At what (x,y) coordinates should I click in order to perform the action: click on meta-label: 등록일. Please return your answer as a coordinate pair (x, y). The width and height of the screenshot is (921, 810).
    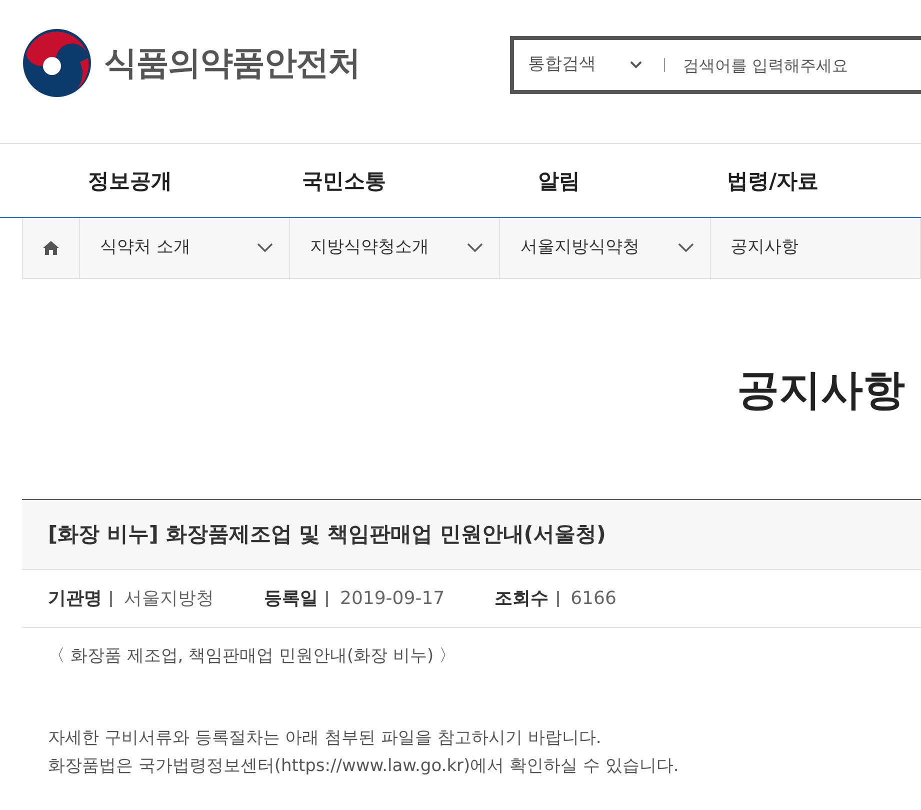
    Looking at the image, I should click on (291, 599).